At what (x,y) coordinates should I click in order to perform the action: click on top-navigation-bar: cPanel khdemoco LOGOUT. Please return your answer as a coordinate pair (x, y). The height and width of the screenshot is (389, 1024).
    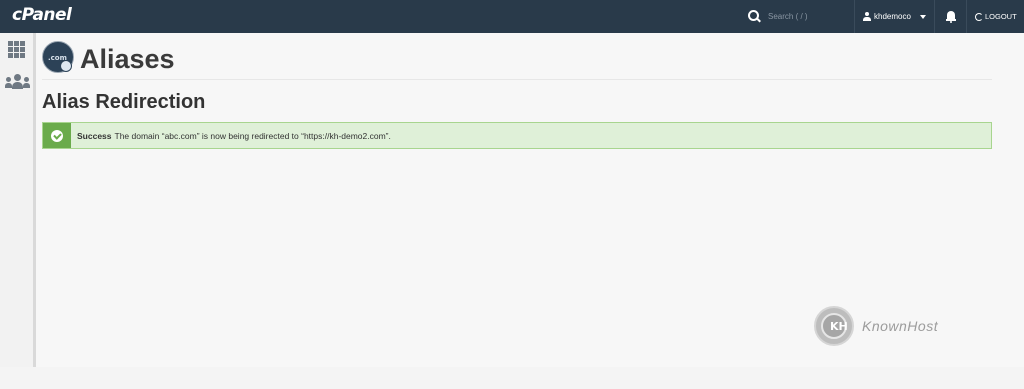
    Looking at the image, I should click on (512, 16).